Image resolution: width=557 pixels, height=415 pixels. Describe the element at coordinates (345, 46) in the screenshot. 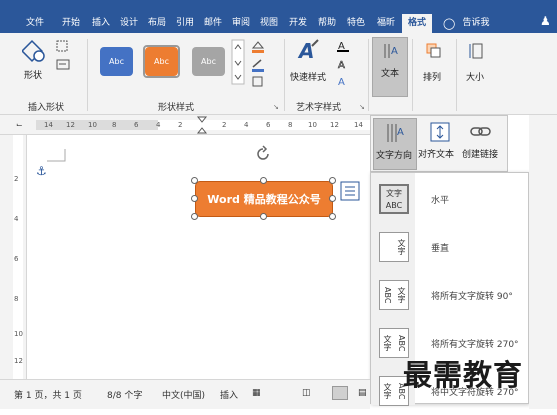

I see `text-fill-icon: A` at that location.